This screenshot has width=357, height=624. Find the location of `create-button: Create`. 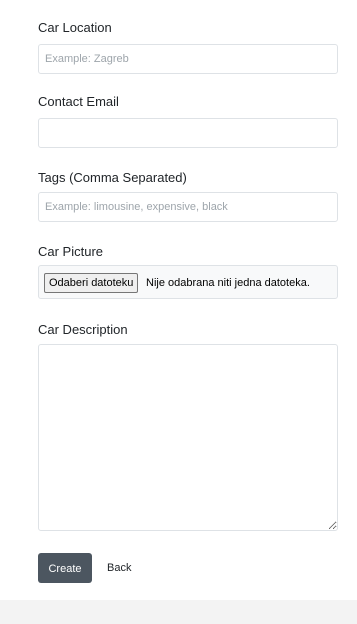

create-button: Create is located at coordinates (65, 568).